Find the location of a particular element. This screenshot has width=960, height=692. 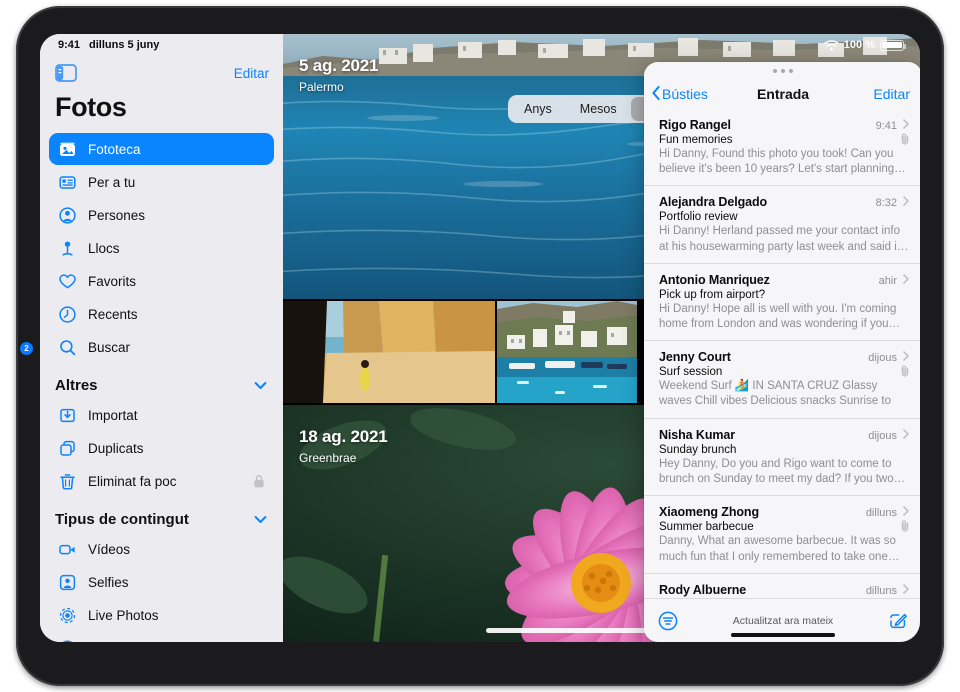

live-photo-icon is located at coordinates (67, 615).